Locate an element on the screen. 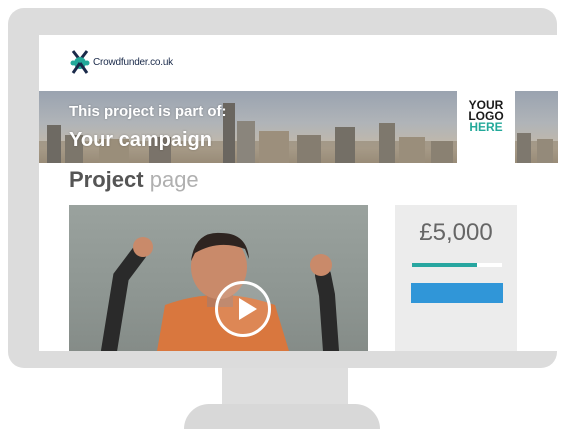 The width and height of the screenshot is (564, 429). video-thumbnail-person is located at coordinates (220, 291).